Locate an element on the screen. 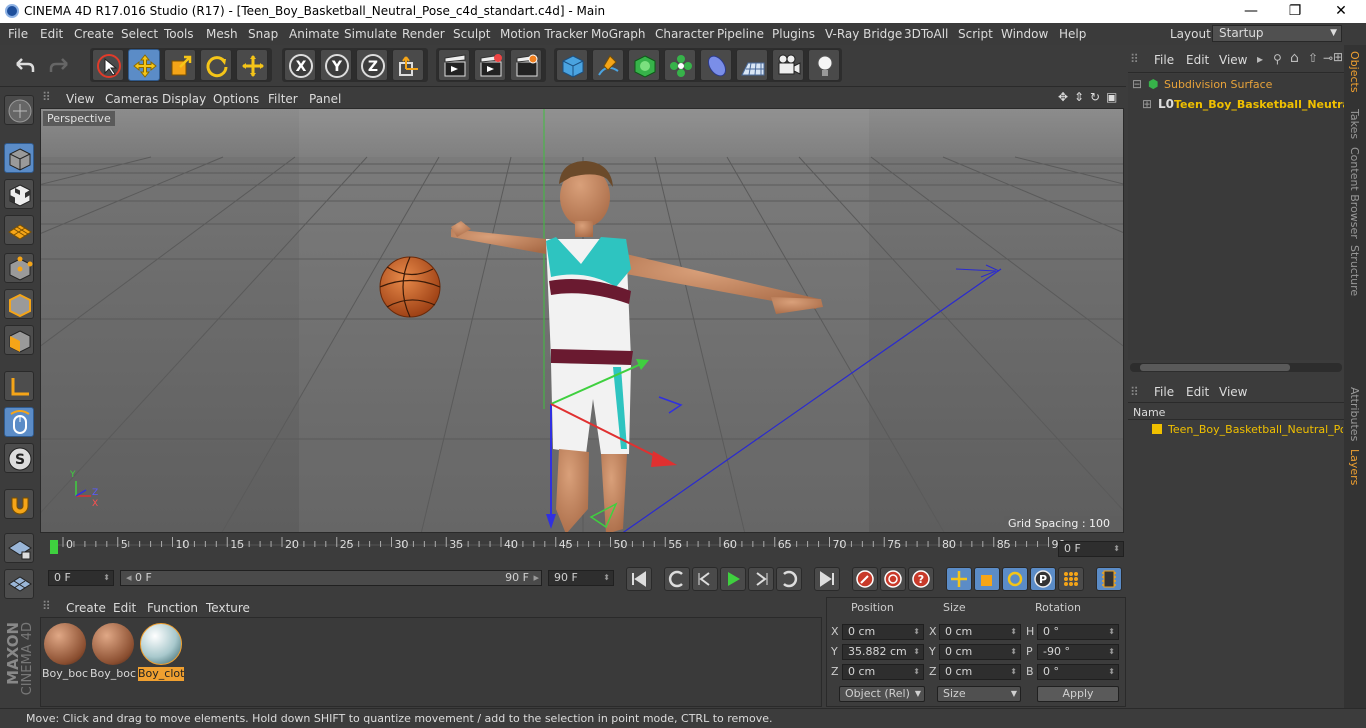 The height and width of the screenshot is (728, 1366). model-mode-button is located at coordinates (19, 158).